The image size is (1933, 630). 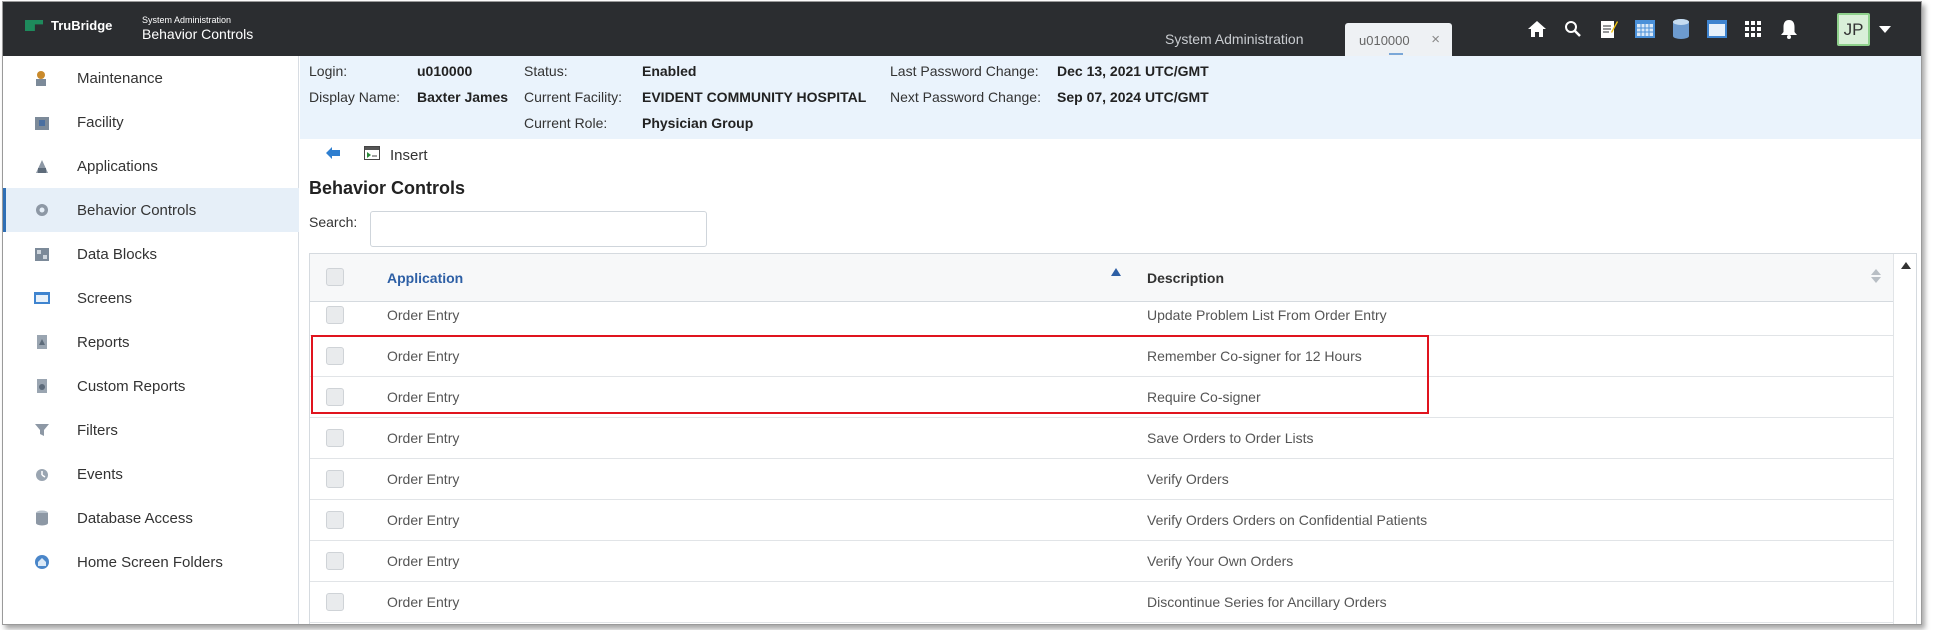 What do you see at coordinates (754, 97) in the screenshot?
I see `current-facility-value: EVIDENT COMMUNITY HOSPITAL` at bounding box center [754, 97].